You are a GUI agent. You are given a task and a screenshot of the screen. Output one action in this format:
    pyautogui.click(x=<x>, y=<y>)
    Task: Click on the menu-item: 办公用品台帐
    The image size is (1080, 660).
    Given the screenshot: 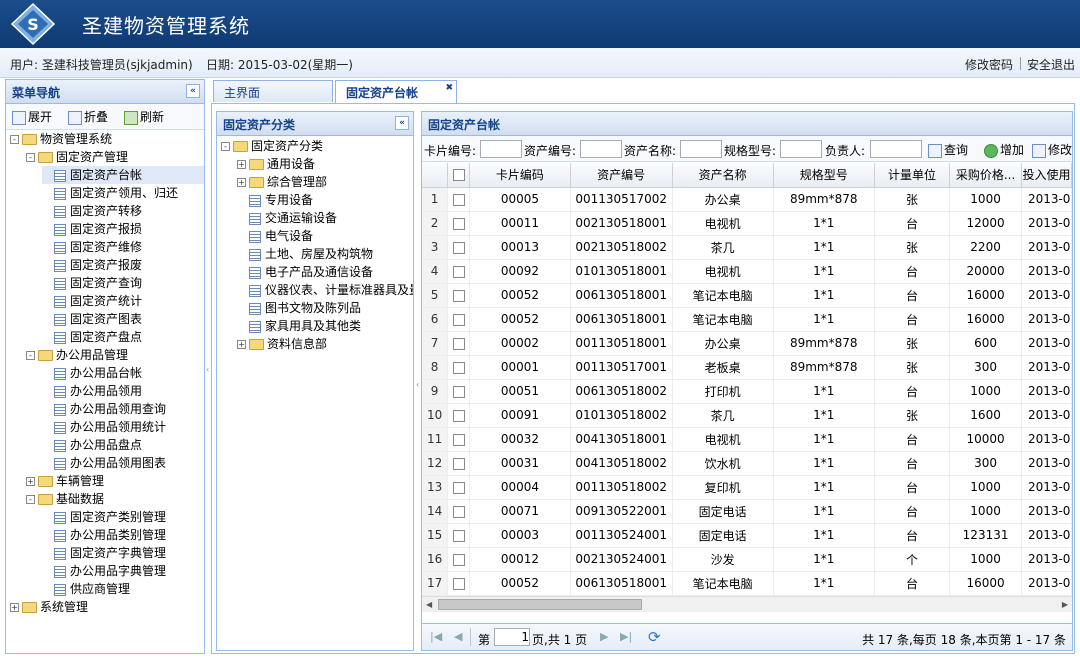 What is the action you would take?
    pyautogui.click(x=123, y=373)
    